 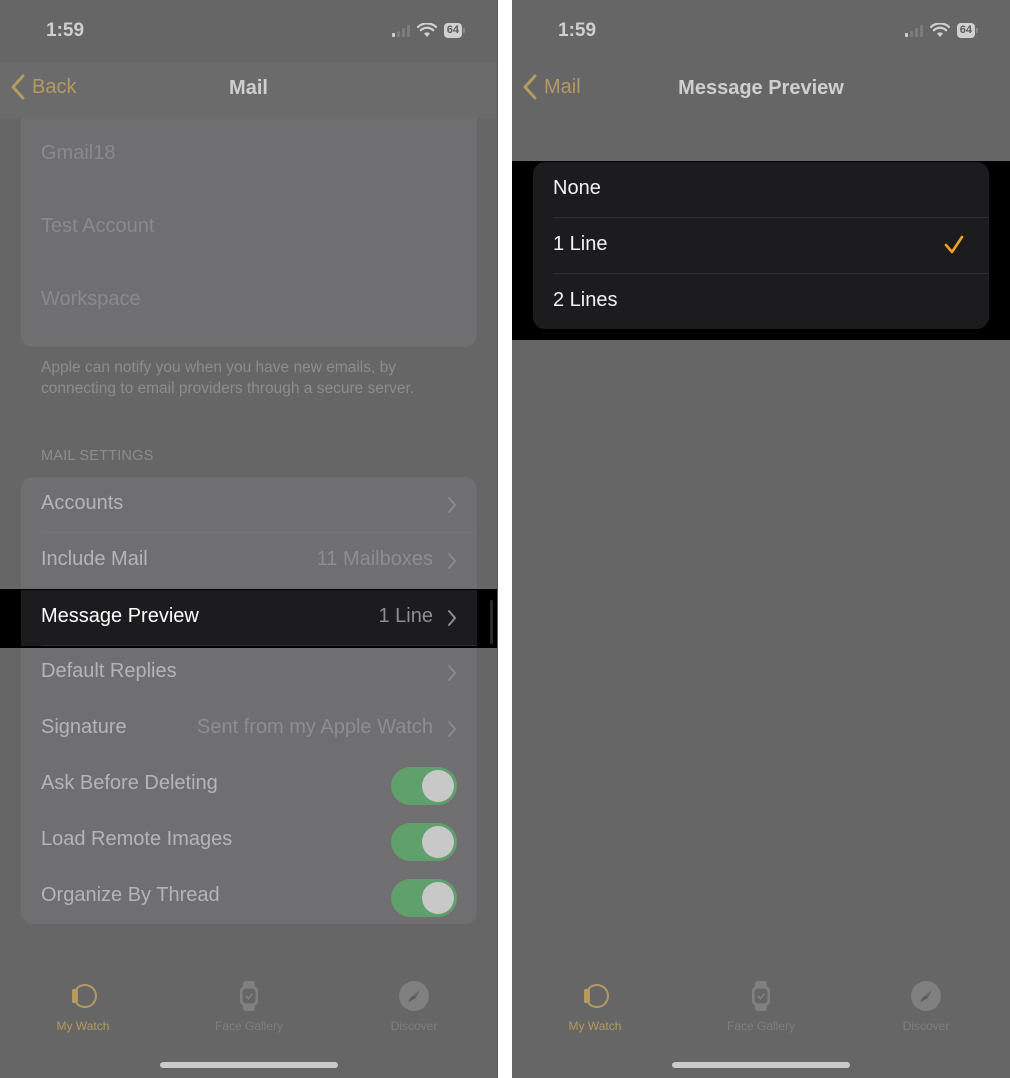 I want to click on row-label: Ask Before Deleting, so click(x=129, y=783).